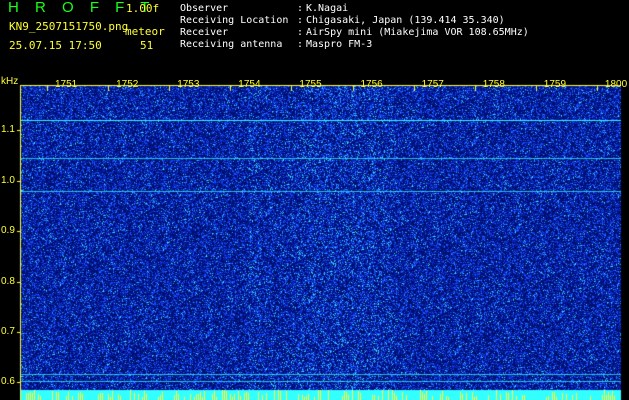 This screenshot has height=400, width=629. What do you see at coordinates (300, 32) in the screenshot?
I see `receiver-colon: :` at bounding box center [300, 32].